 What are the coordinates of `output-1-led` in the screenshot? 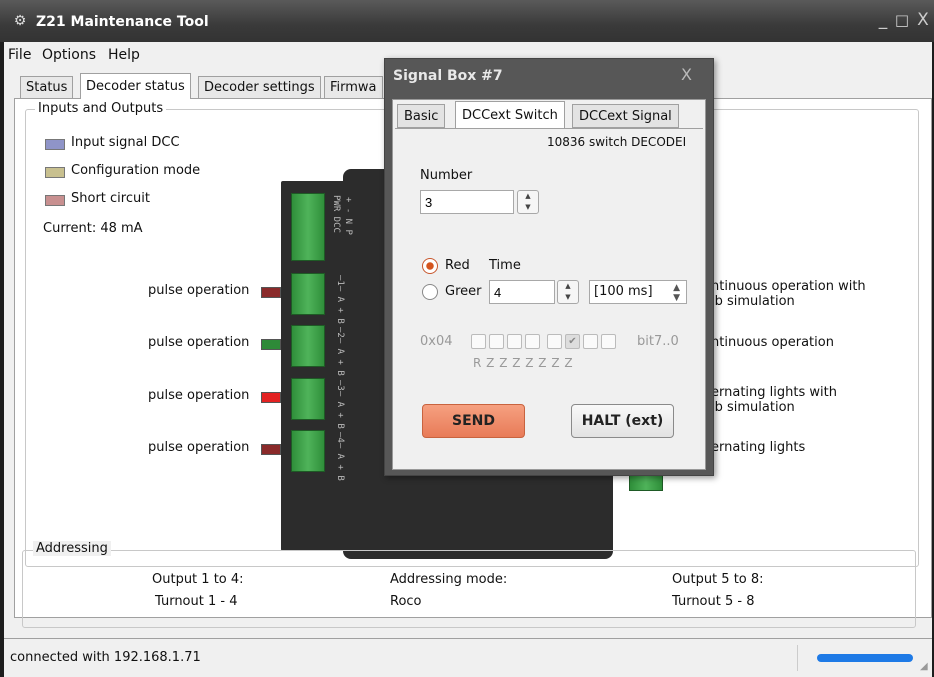 It's located at (271, 292).